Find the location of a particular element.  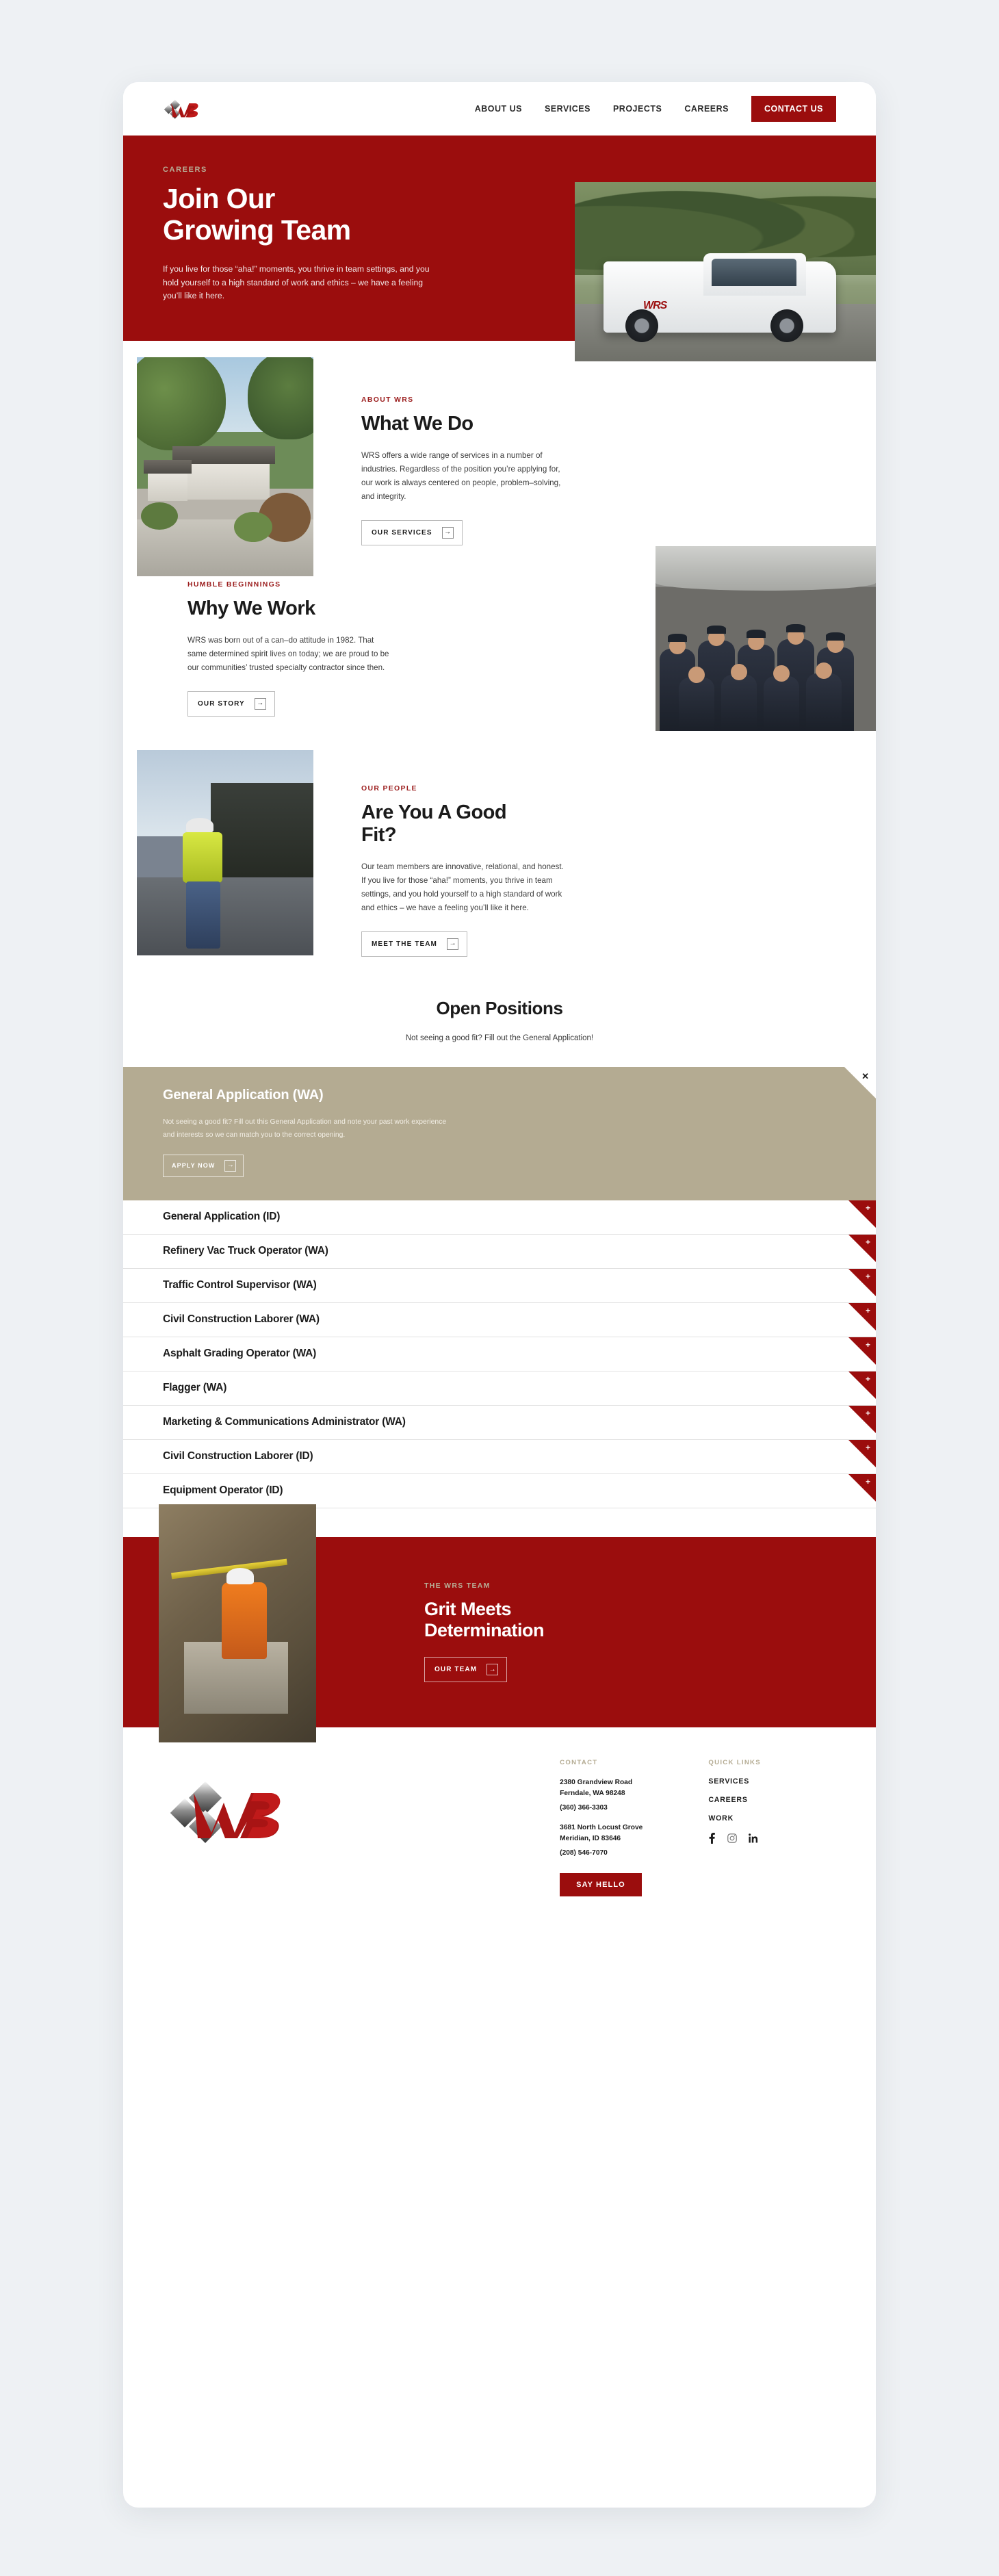

hero-title-line2: Growing Team is located at coordinates (257, 230).